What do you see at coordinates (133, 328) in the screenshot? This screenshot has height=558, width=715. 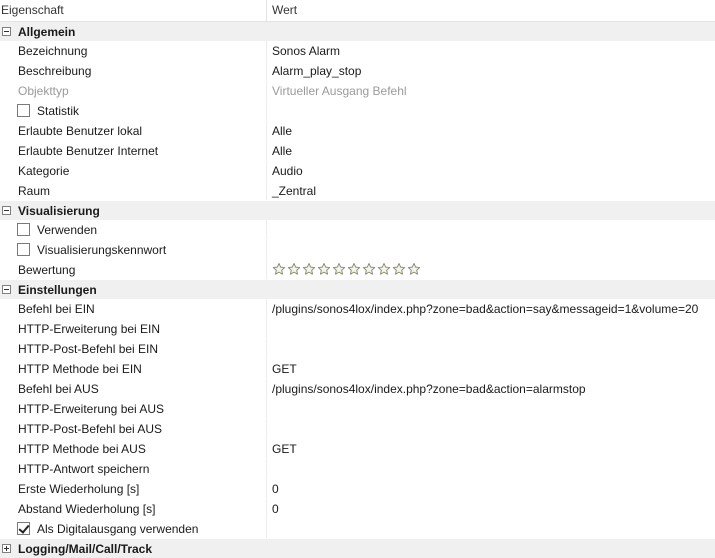 I see `property-name-cell: HTTP-Erweiterung bei EIN` at bounding box center [133, 328].